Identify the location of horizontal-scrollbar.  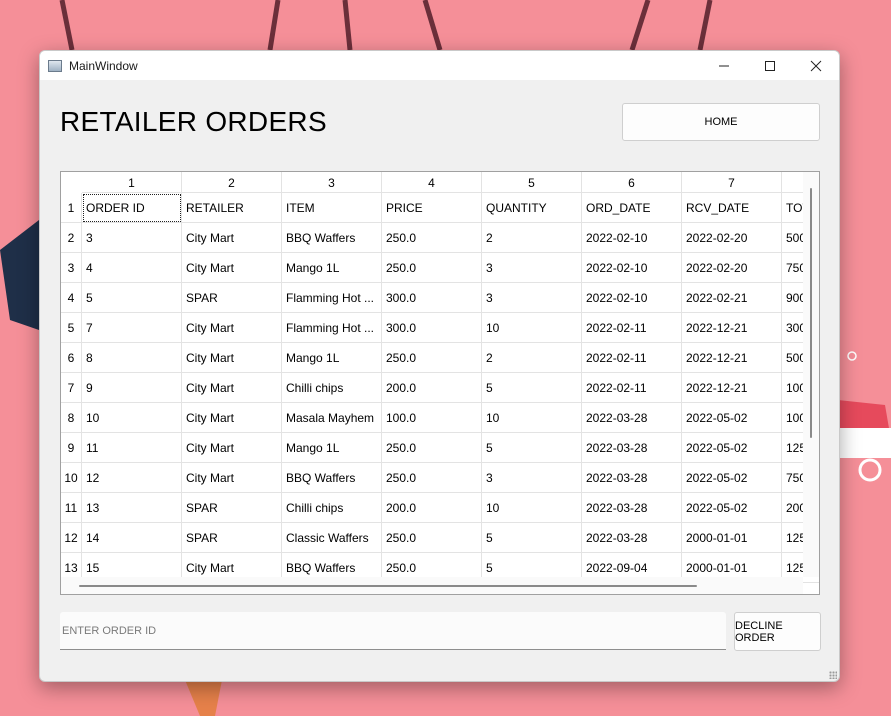
(432, 585).